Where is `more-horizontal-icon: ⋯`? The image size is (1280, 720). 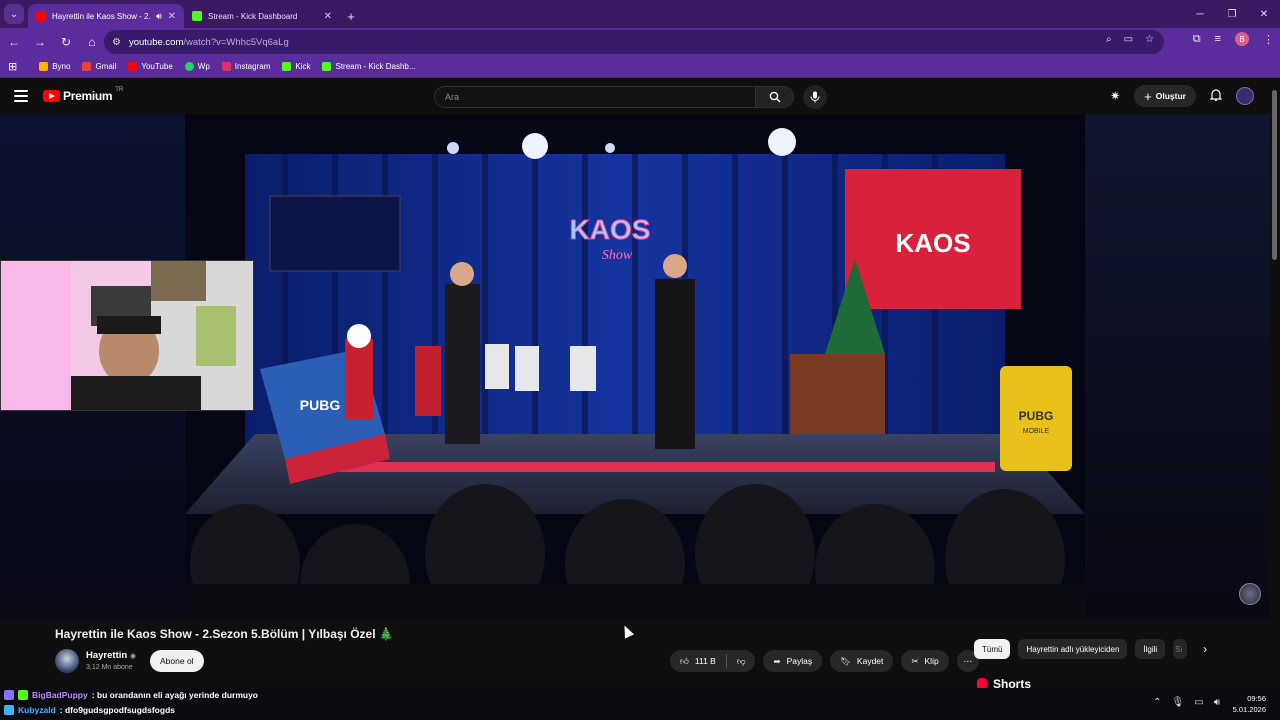
more-horizontal-icon: ⋯ is located at coordinates (967, 660).